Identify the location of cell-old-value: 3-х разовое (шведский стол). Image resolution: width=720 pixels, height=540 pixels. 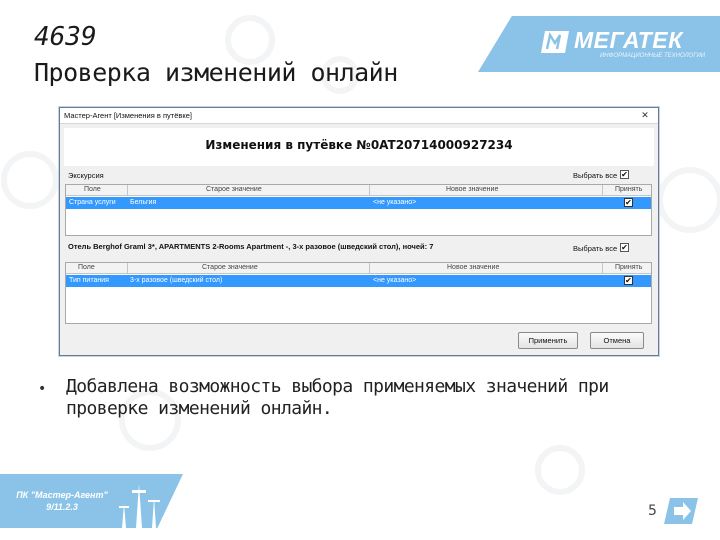
(176, 280).